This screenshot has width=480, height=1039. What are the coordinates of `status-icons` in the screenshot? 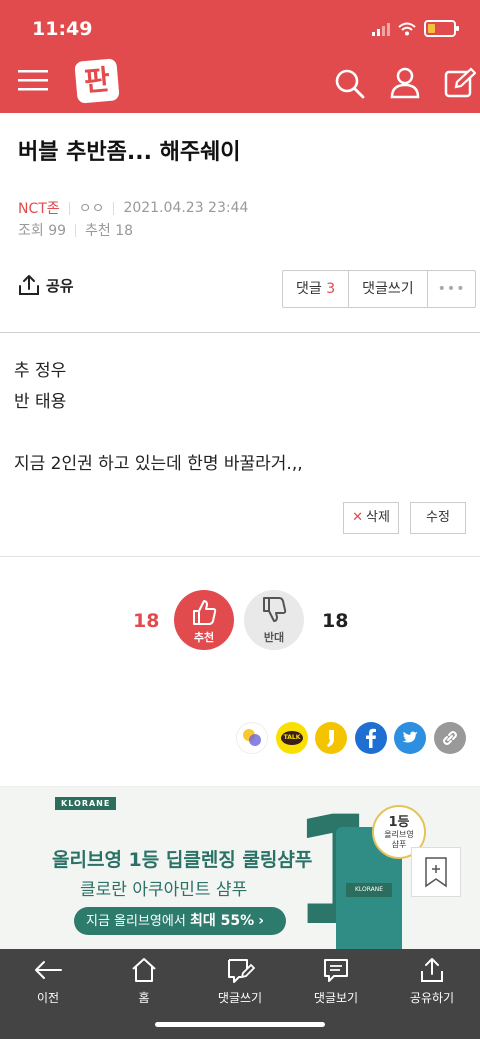 It's located at (415, 28).